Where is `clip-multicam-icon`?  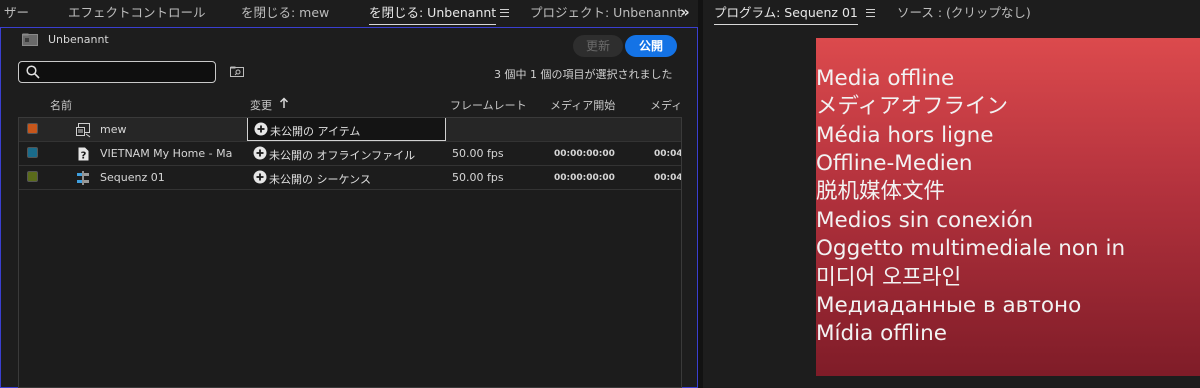
clip-multicam-icon is located at coordinates (83, 130).